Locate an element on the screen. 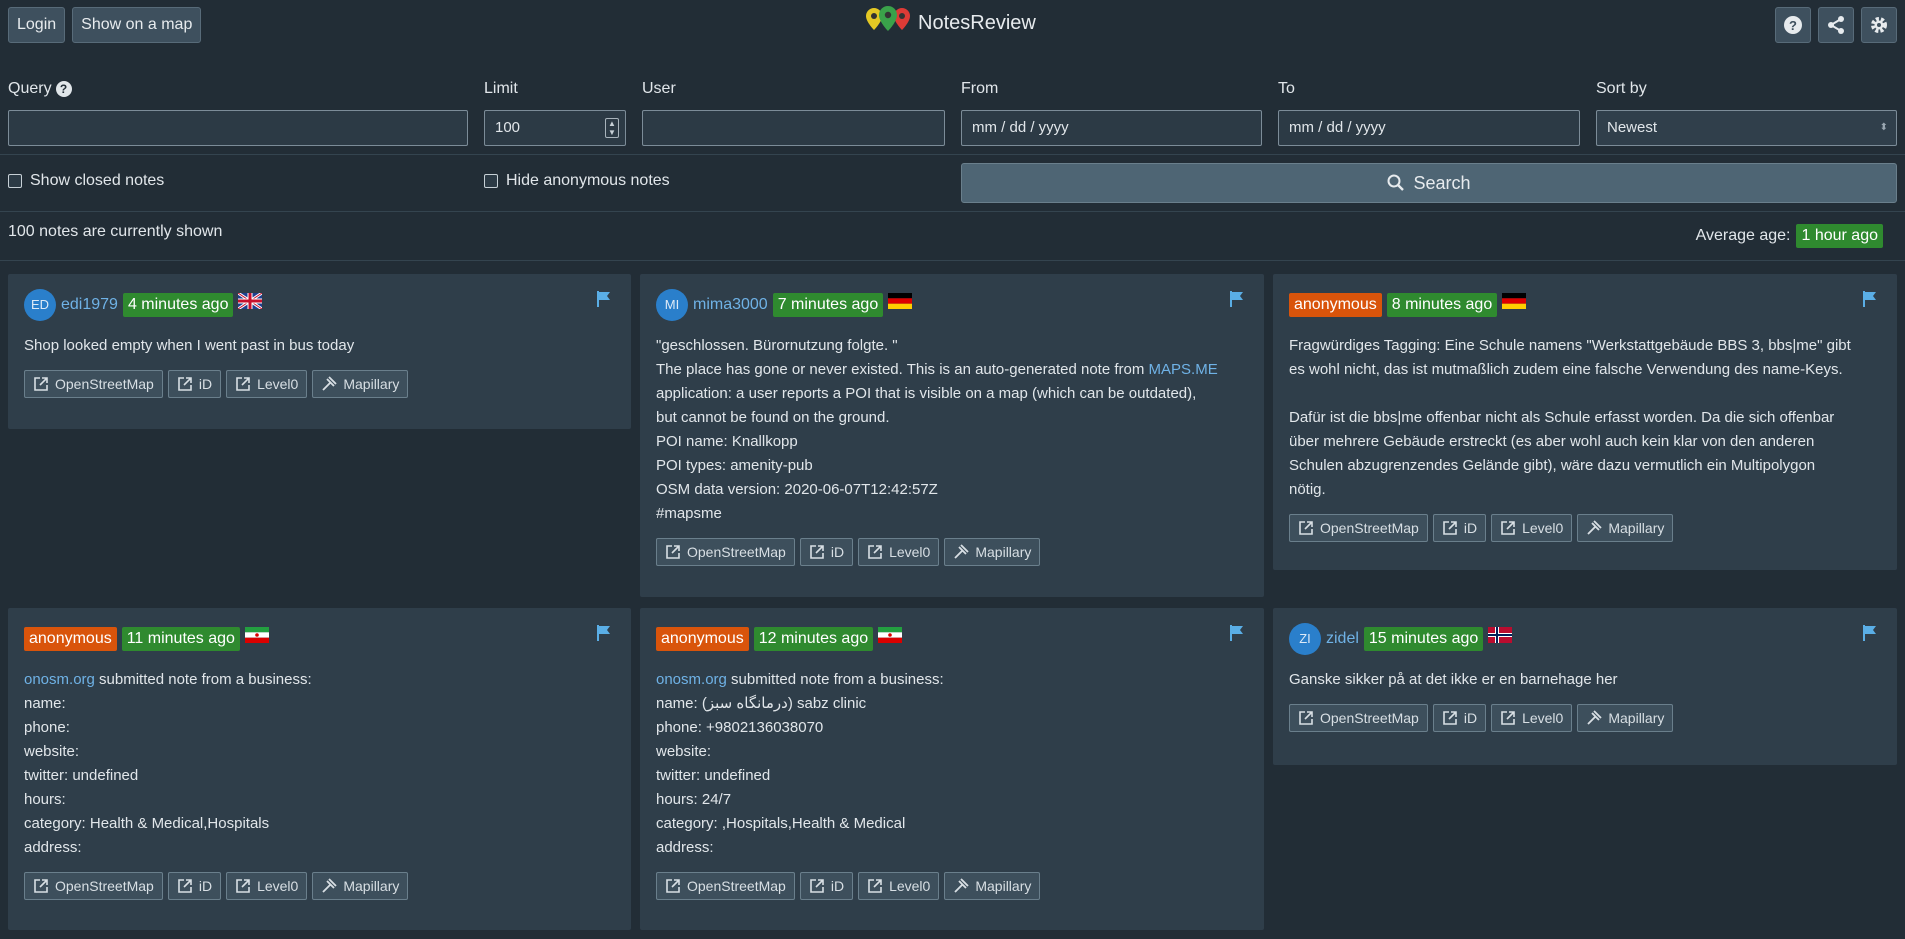 The height and width of the screenshot is (939, 1905). hide-anonymous-checkbox: Hide anonymous notes is located at coordinates (577, 181).